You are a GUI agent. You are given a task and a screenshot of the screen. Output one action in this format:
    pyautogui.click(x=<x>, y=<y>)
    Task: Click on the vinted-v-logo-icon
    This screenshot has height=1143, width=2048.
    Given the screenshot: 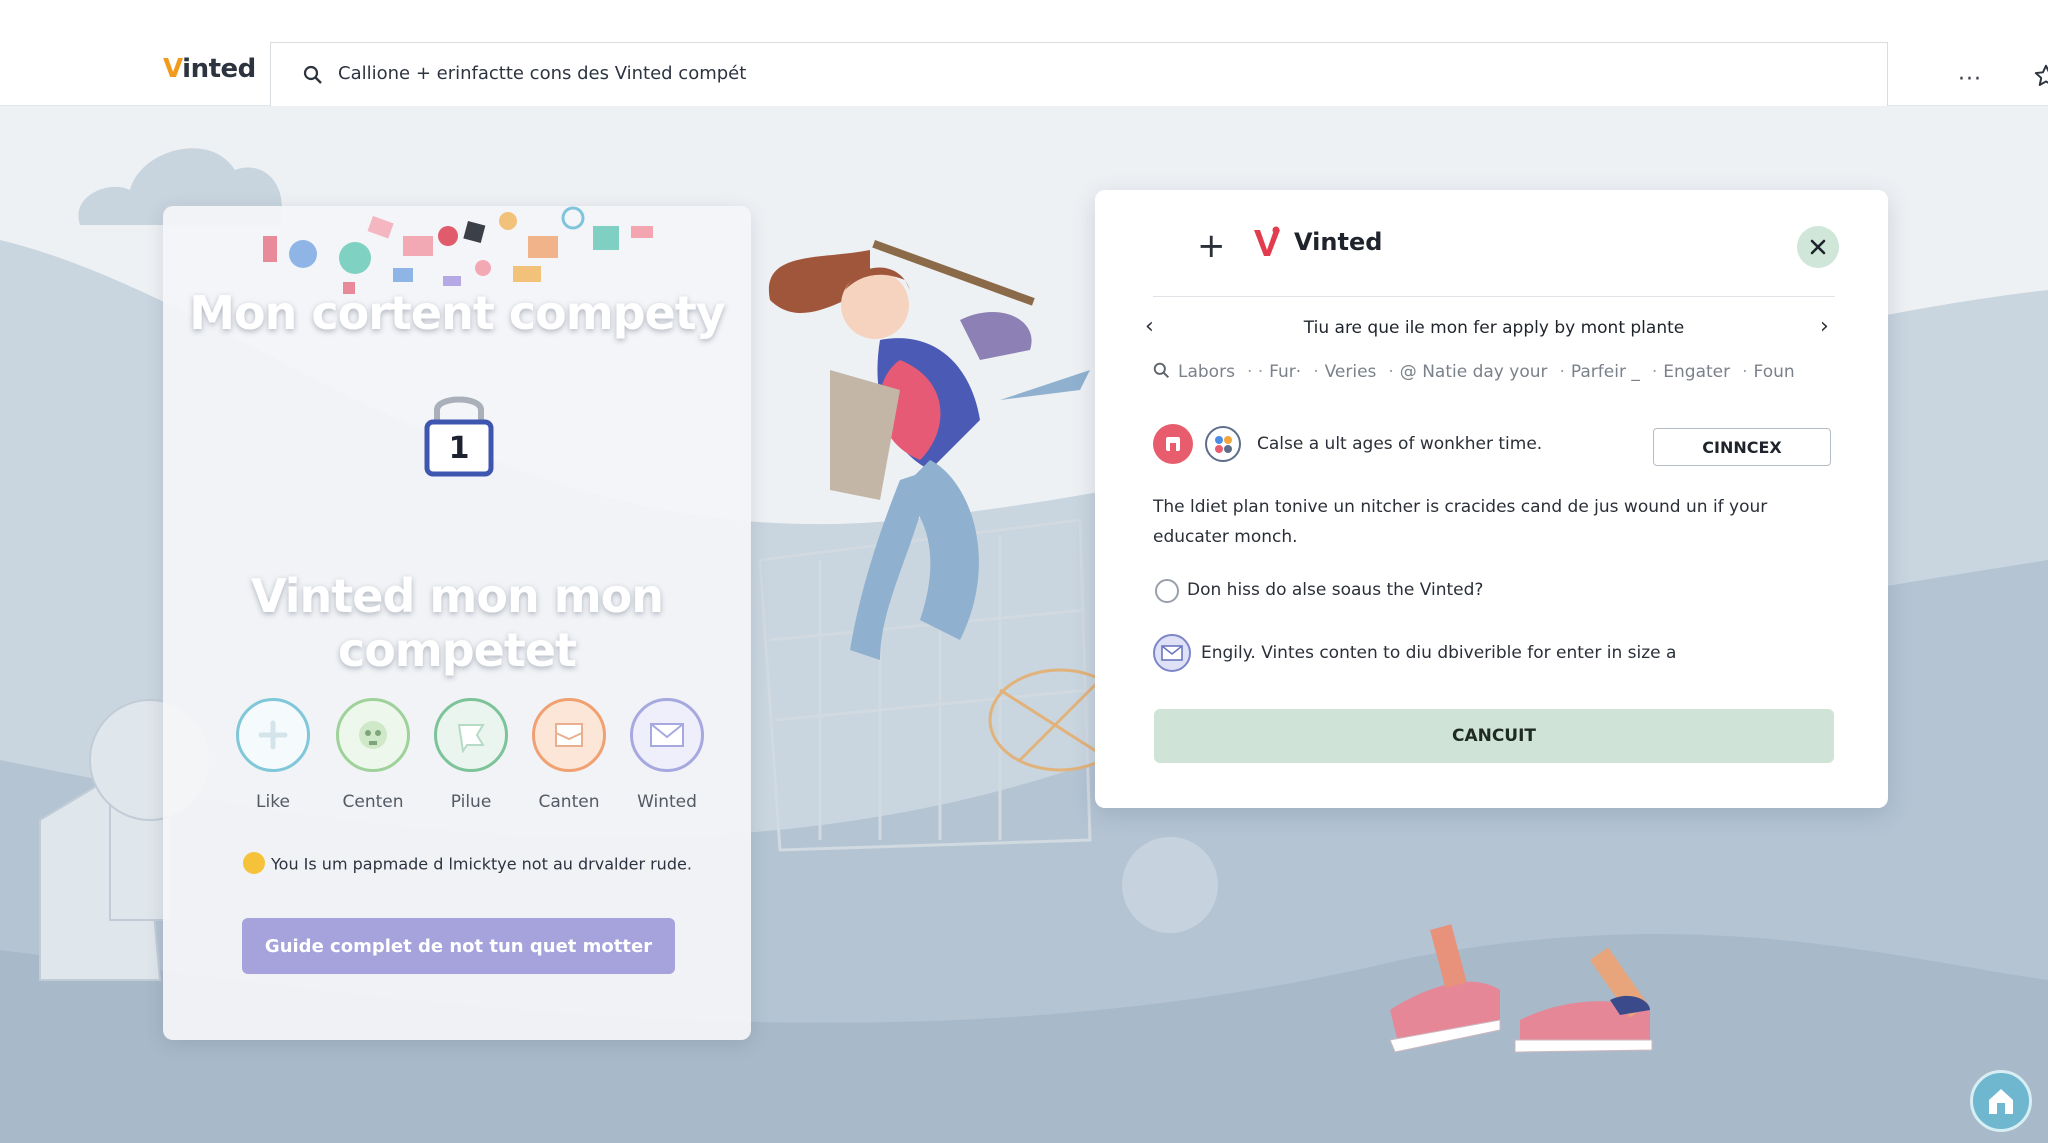 What is the action you would take?
    pyautogui.click(x=1267, y=241)
    